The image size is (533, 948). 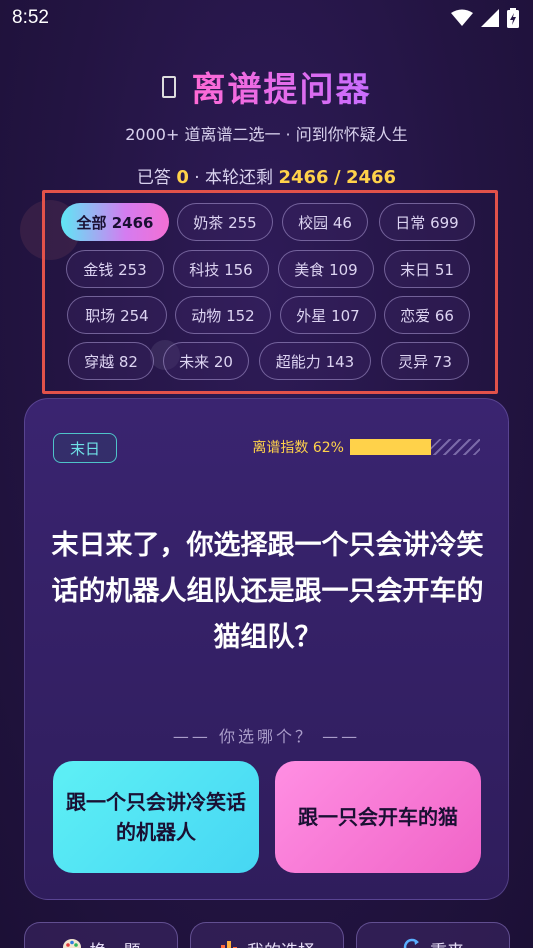 I want to click on palette-icon, so click(x=71, y=943).